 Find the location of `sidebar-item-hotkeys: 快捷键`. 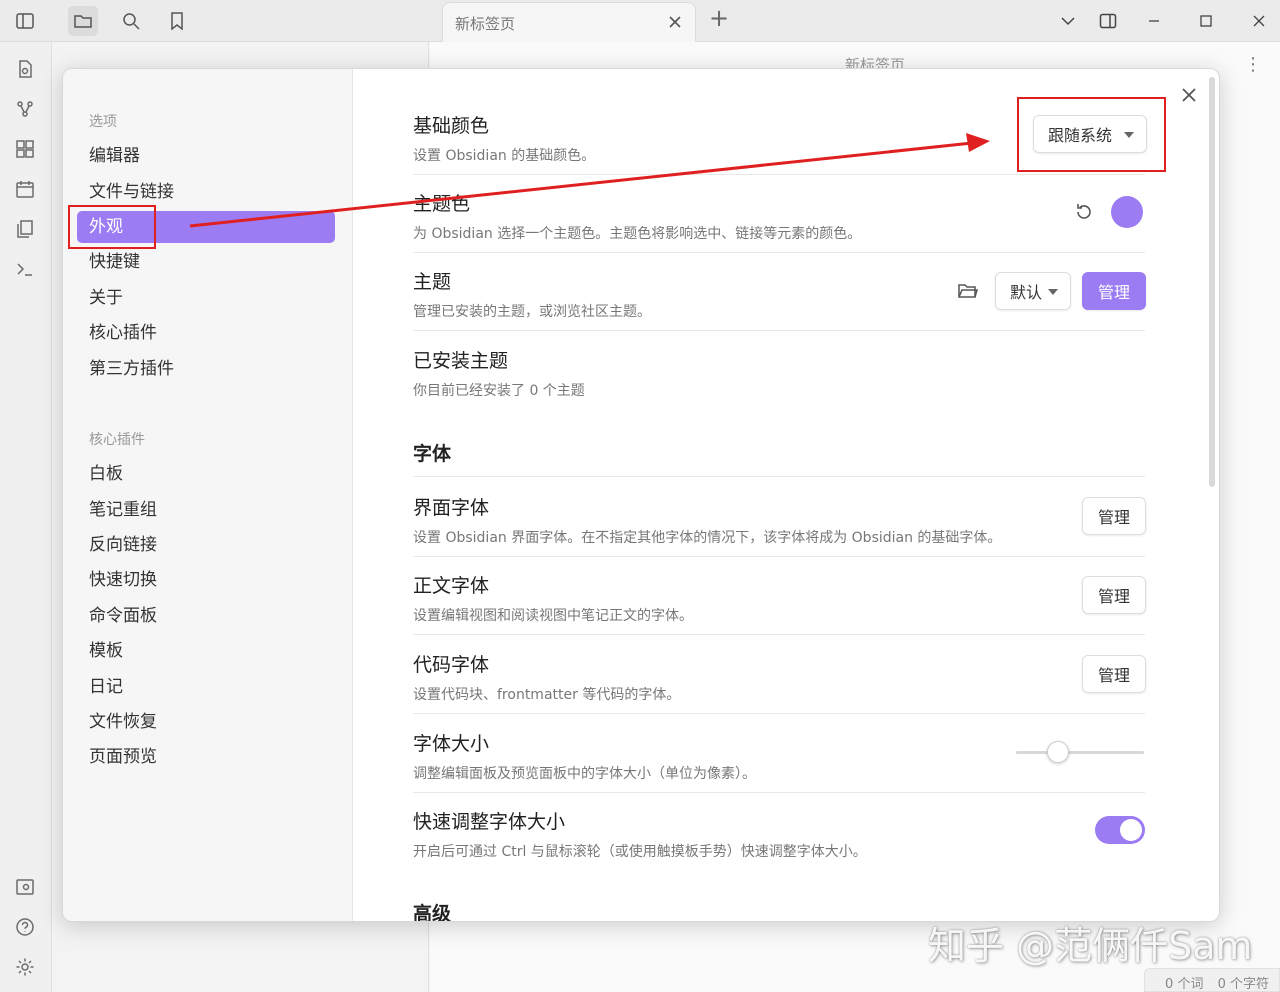

sidebar-item-hotkeys: 快捷键 is located at coordinates (206, 262).